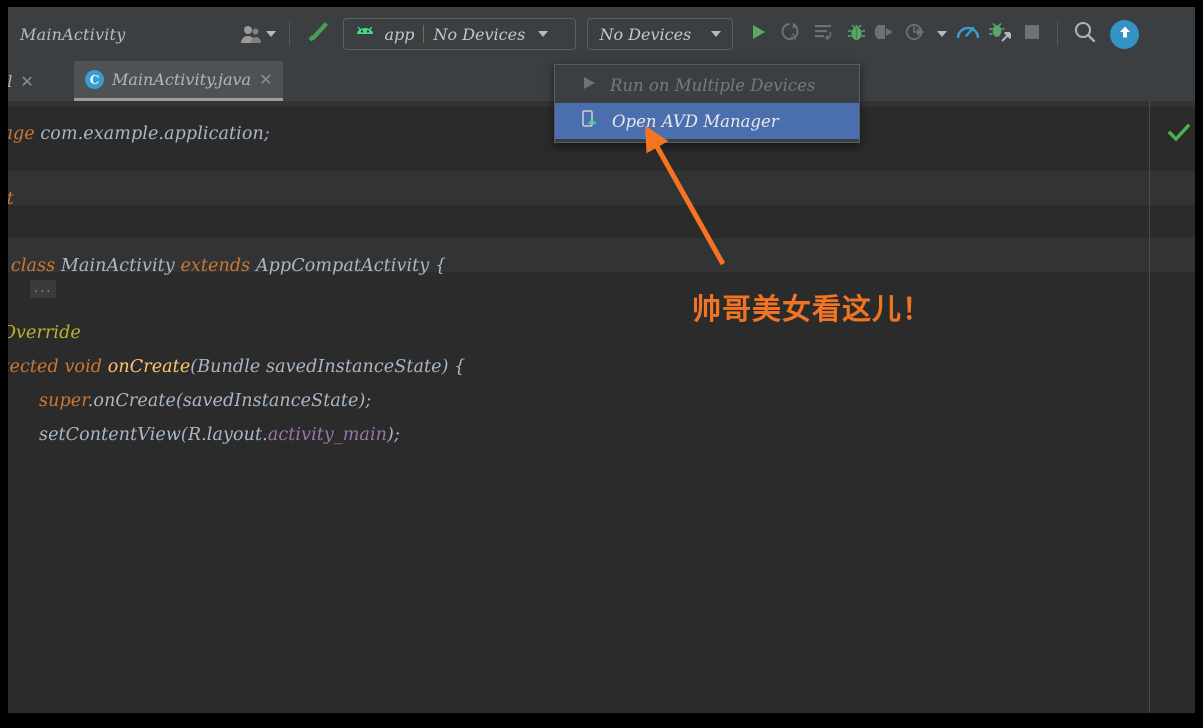 This screenshot has width=1203, height=728. Describe the element at coordinates (1149, 407) in the screenshot. I see `editor-right-divider` at that location.